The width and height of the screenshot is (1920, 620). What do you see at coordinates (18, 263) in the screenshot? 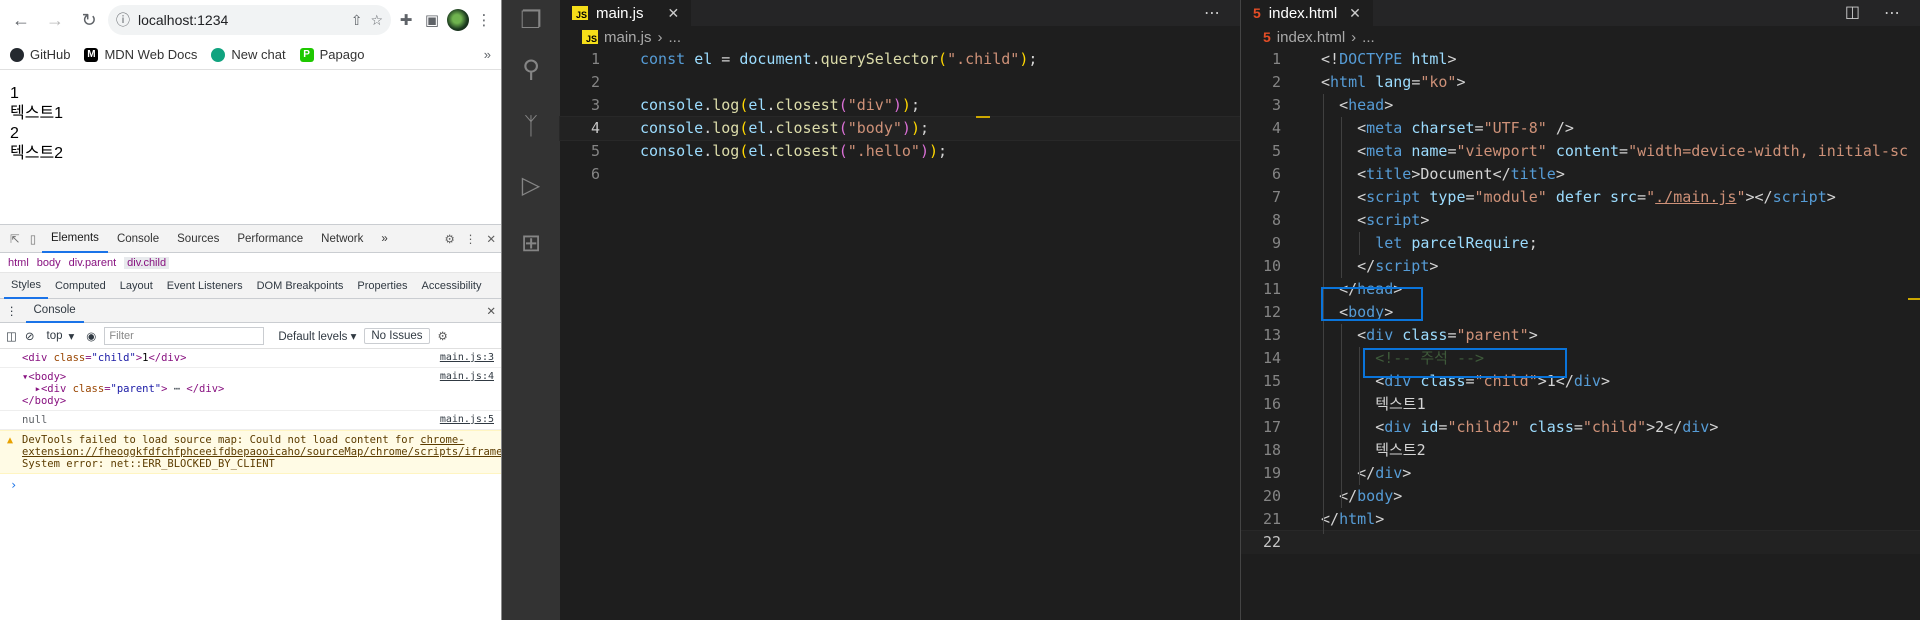
I see `crumb-html: html` at bounding box center [18, 263].